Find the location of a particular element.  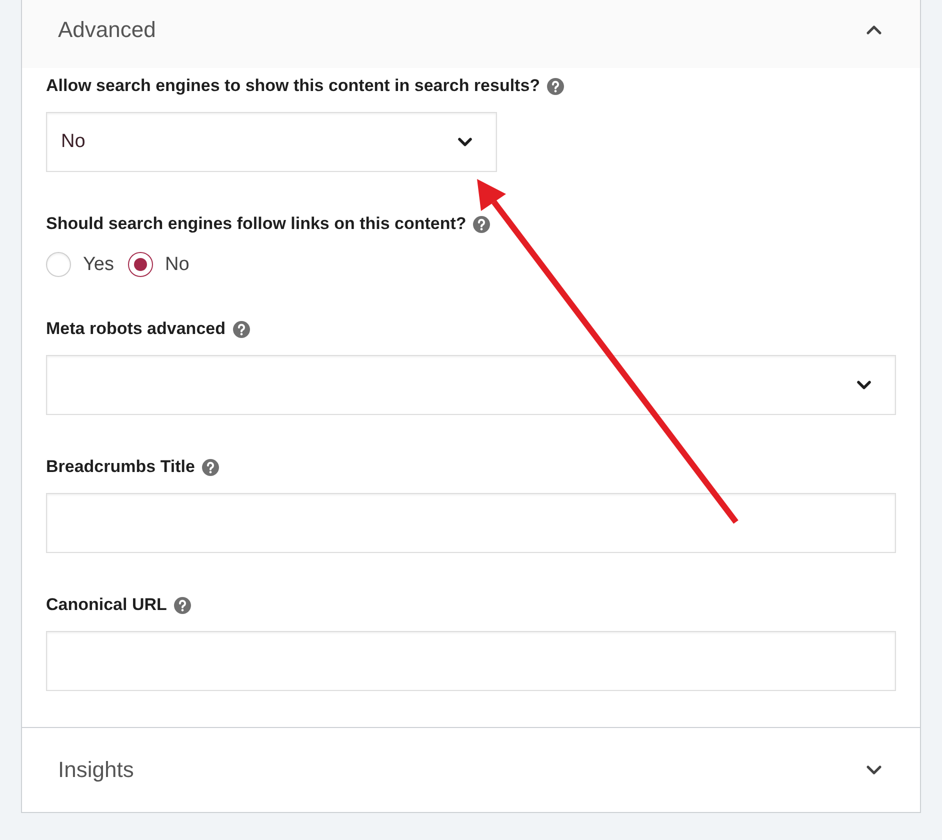

radio-label: No is located at coordinates (177, 265).